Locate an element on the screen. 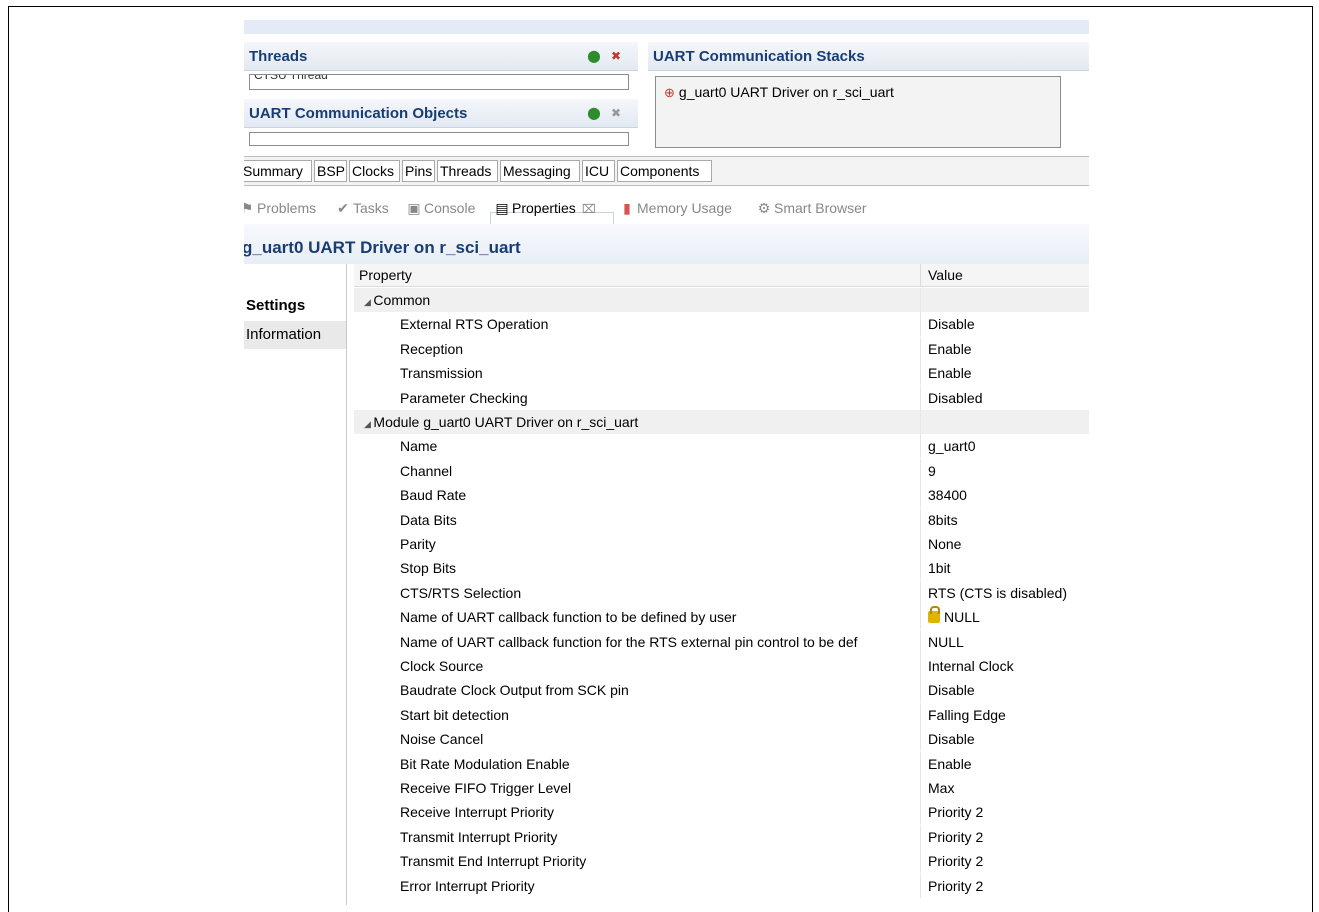  table-row: Stop Bits 1bit is located at coordinates (721, 568).